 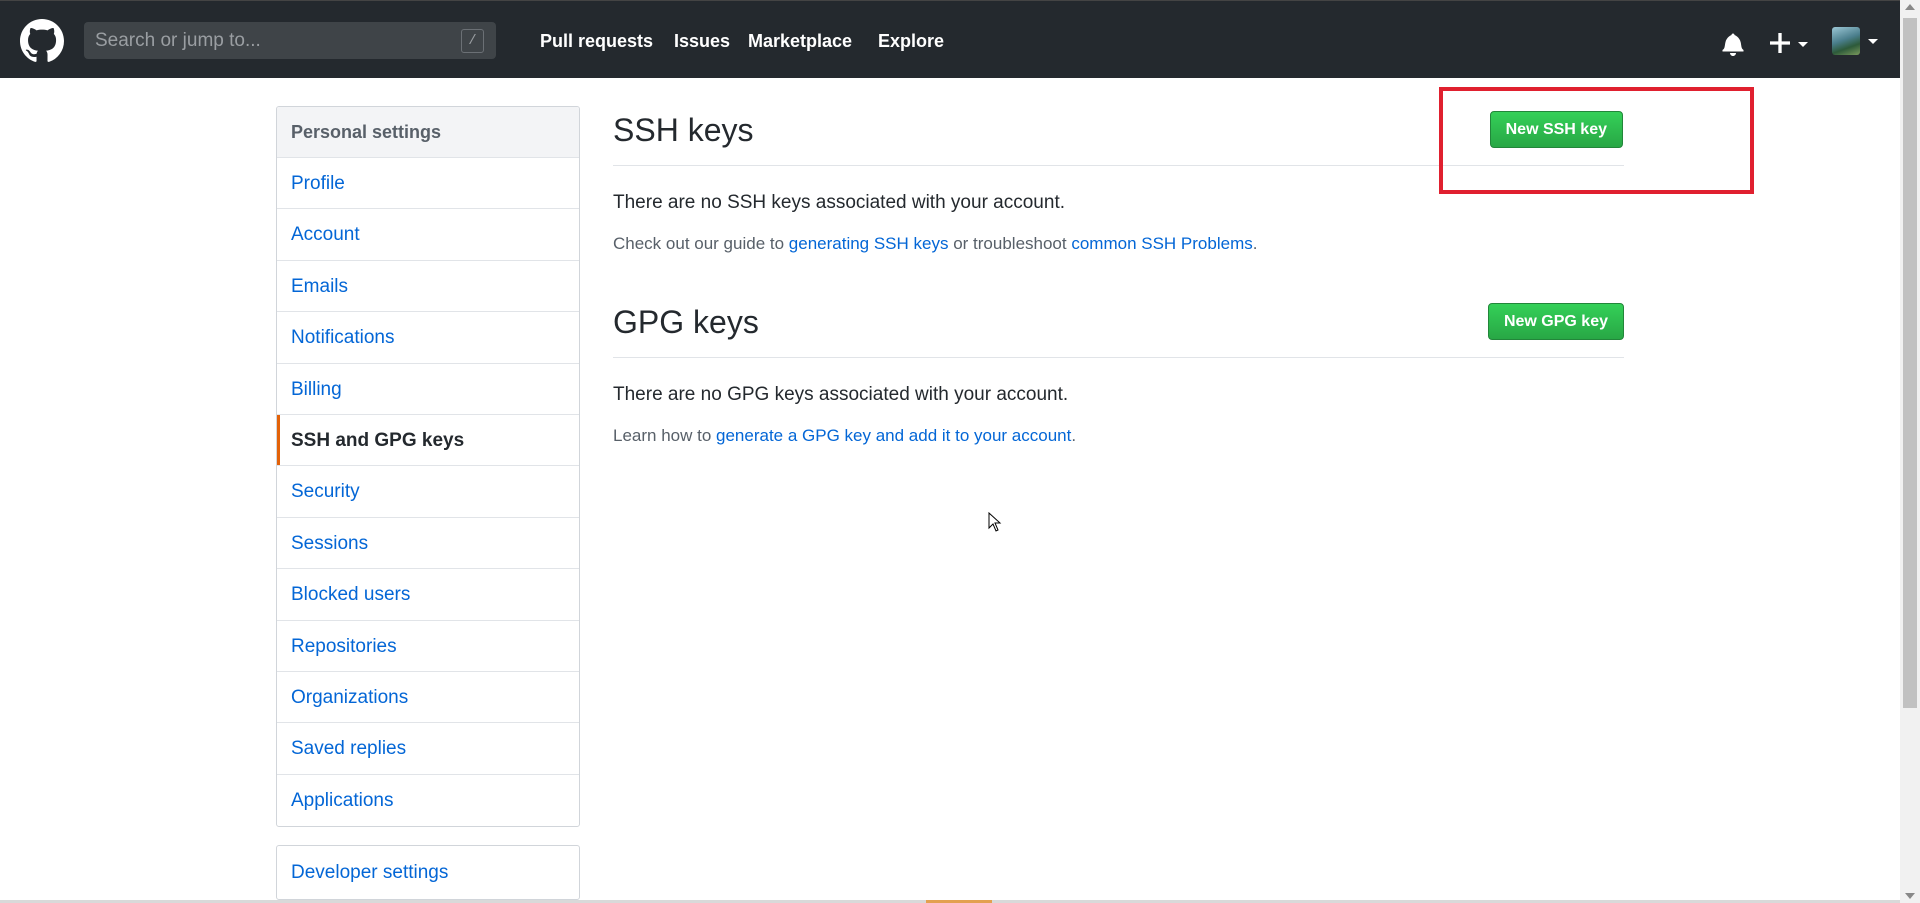 I want to click on sidebar-item-security: Security, so click(x=428, y=492).